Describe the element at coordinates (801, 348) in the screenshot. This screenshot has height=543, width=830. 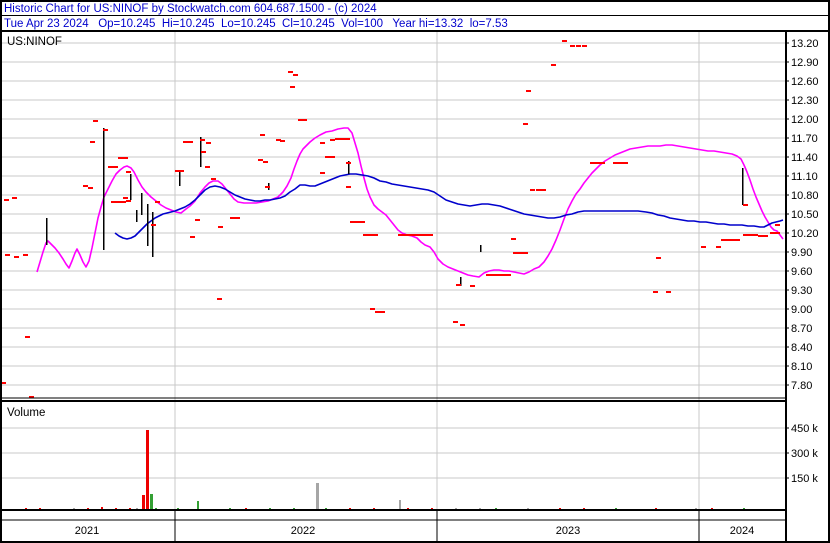
I see `price-axis-label: 8.40` at that location.